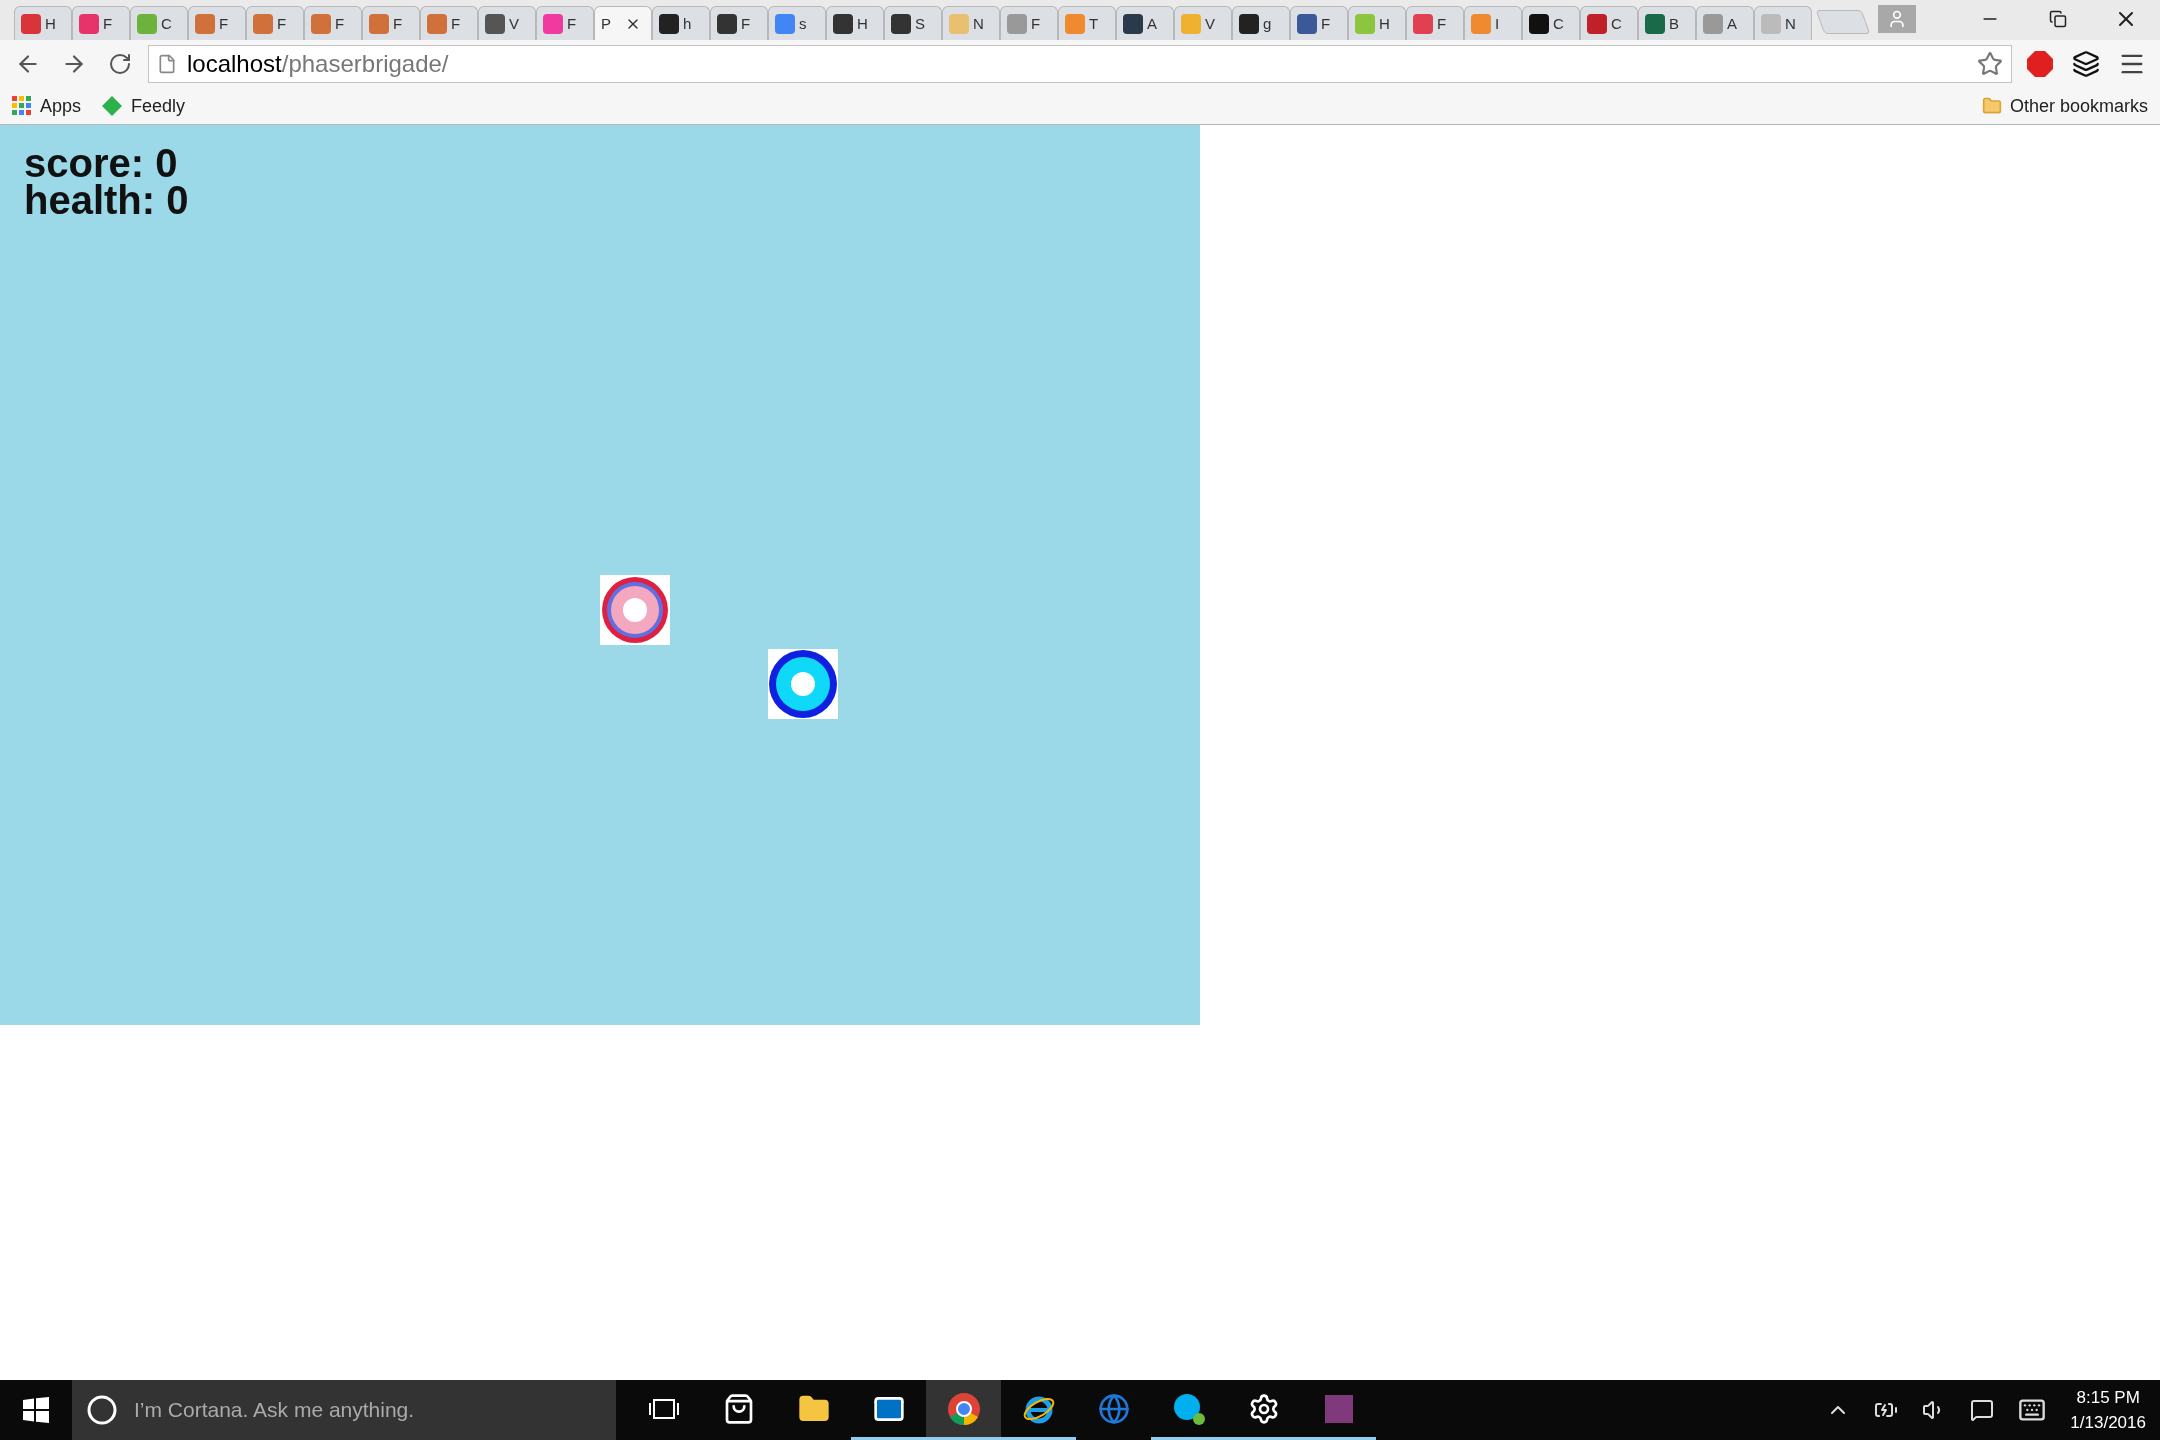  What do you see at coordinates (1982, 1410) in the screenshot?
I see `notifications-icon` at bounding box center [1982, 1410].